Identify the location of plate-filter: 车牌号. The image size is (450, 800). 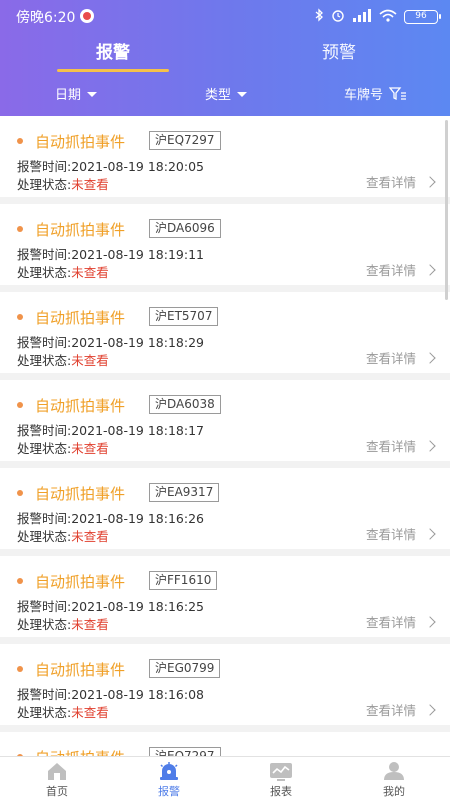
(375, 93).